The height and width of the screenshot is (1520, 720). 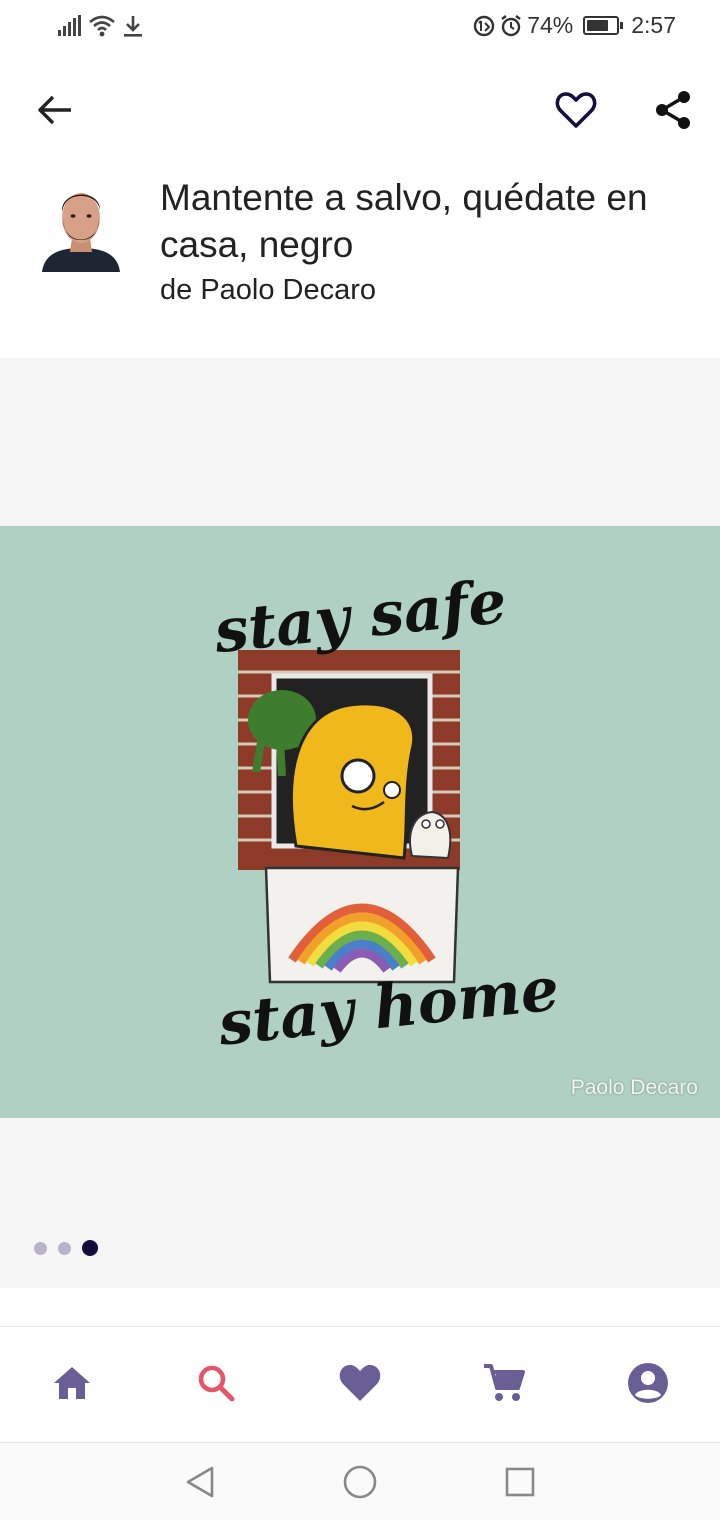 I want to click on battery-fill, so click(x=597, y=25).